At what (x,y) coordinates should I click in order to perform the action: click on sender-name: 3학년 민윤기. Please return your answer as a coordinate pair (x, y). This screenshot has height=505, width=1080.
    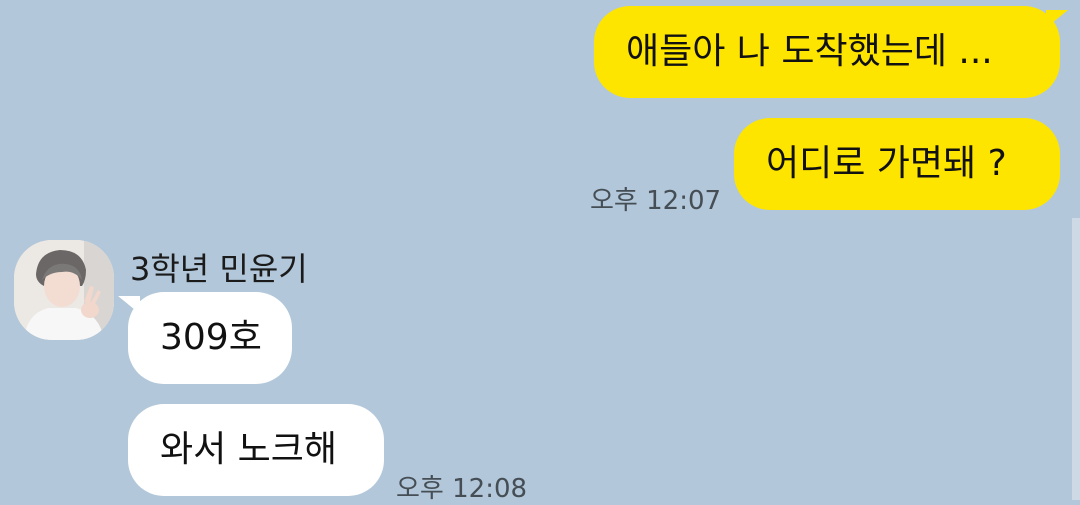
    Looking at the image, I should click on (219, 267).